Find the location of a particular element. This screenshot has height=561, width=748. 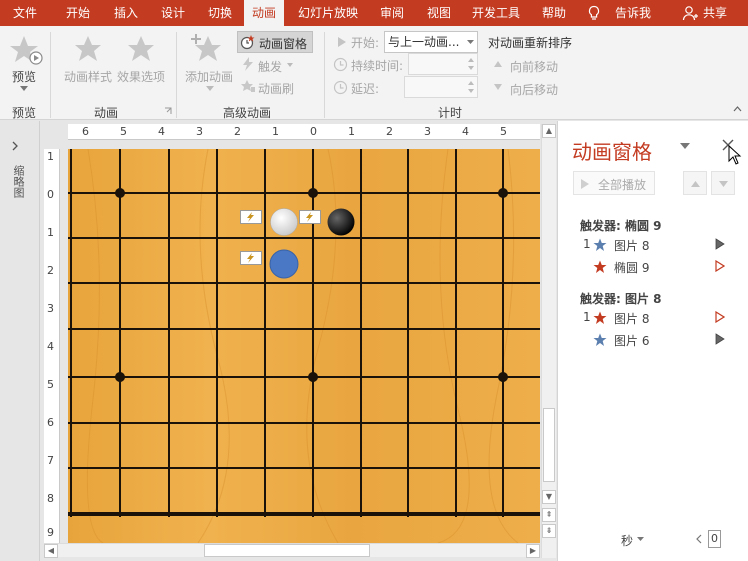

scroll-down-button: ▼ is located at coordinates (549, 497).